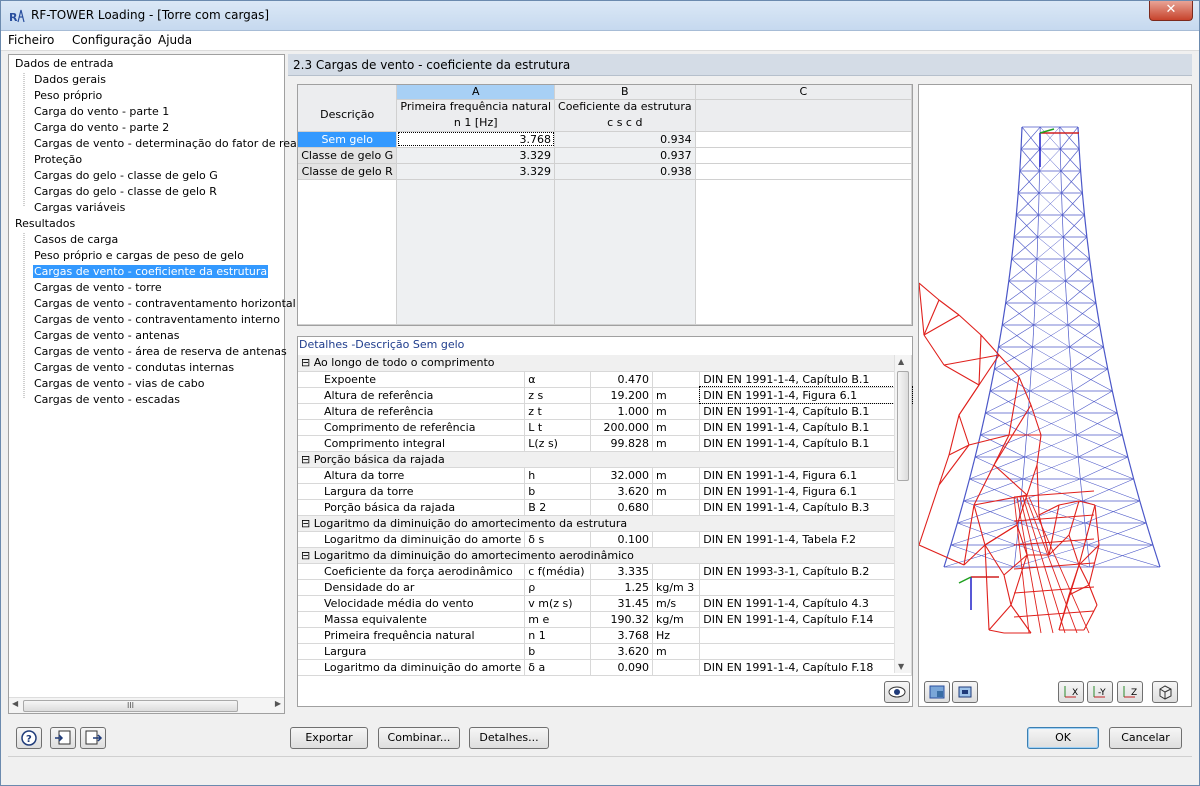 The height and width of the screenshot is (786, 1200). What do you see at coordinates (676, 635) in the screenshot?
I see `details-unit-cell: Hz` at bounding box center [676, 635].